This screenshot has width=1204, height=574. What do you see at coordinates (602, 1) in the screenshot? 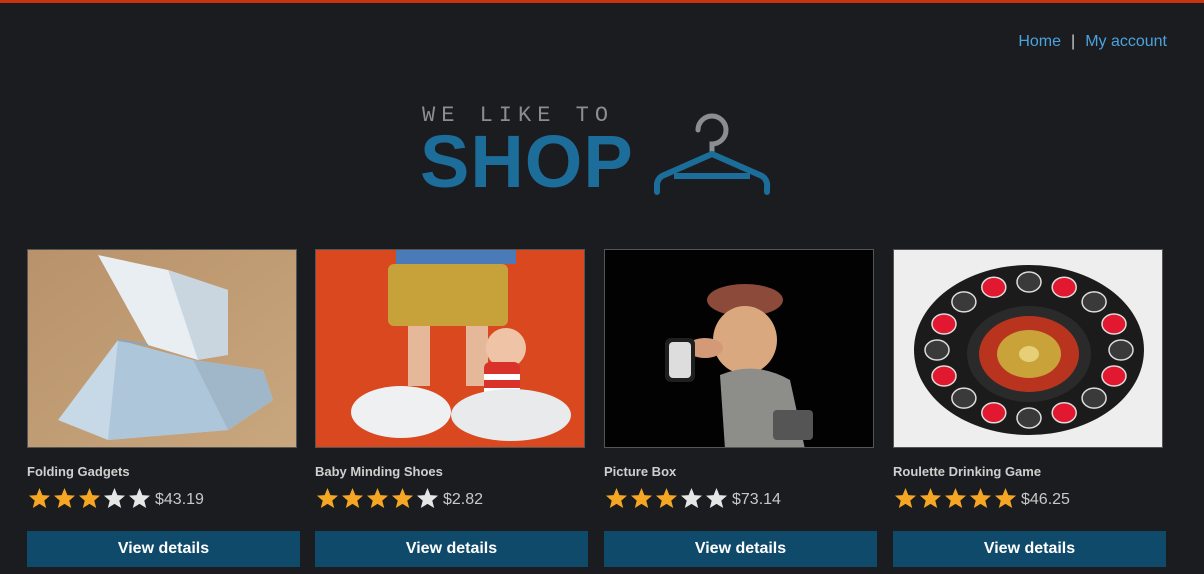
I see `accent-bar` at bounding box center [602, 1].